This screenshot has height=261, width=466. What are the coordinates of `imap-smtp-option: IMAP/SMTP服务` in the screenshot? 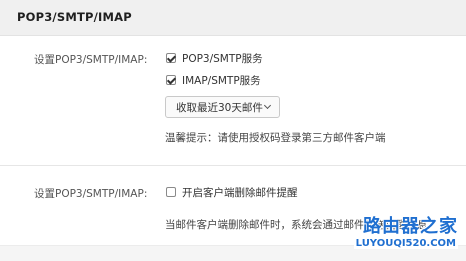 It's located at (213, 80).